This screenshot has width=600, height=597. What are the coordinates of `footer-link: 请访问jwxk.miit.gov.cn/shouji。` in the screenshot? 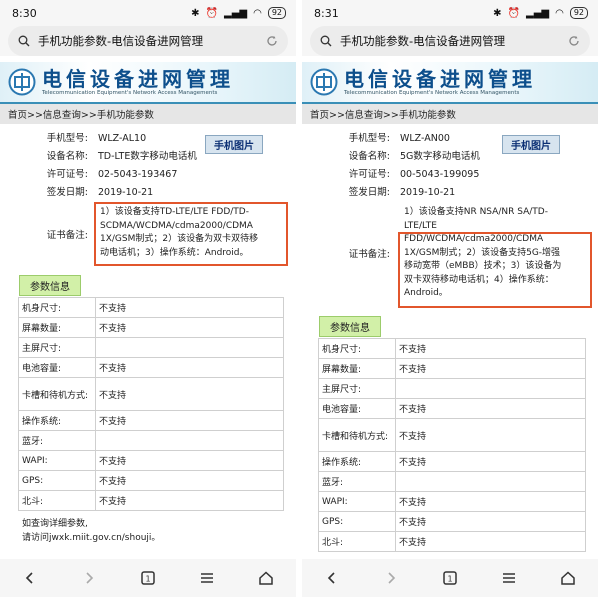 It's located at (91, 538).